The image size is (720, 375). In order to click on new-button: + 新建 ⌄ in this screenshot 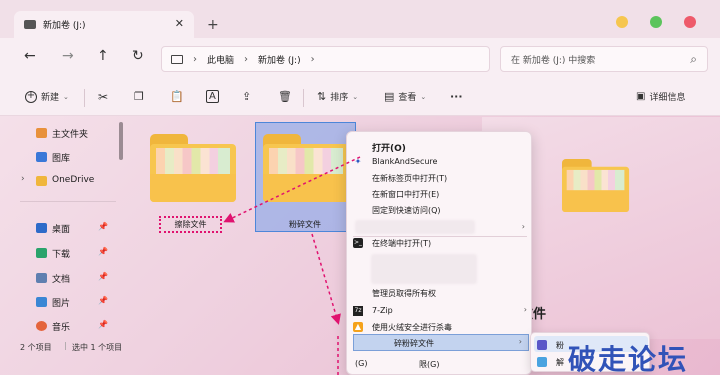, I will do `click(47, 96)`.